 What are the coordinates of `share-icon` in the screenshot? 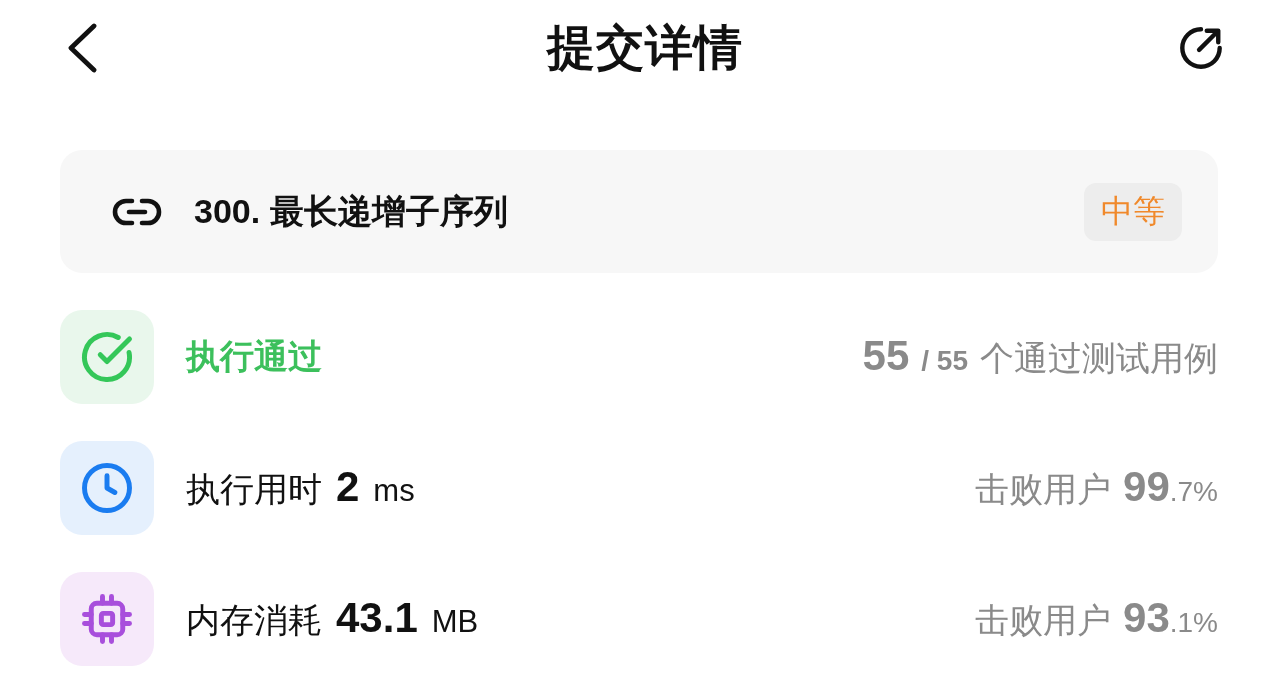 It's located at (1201, 47).